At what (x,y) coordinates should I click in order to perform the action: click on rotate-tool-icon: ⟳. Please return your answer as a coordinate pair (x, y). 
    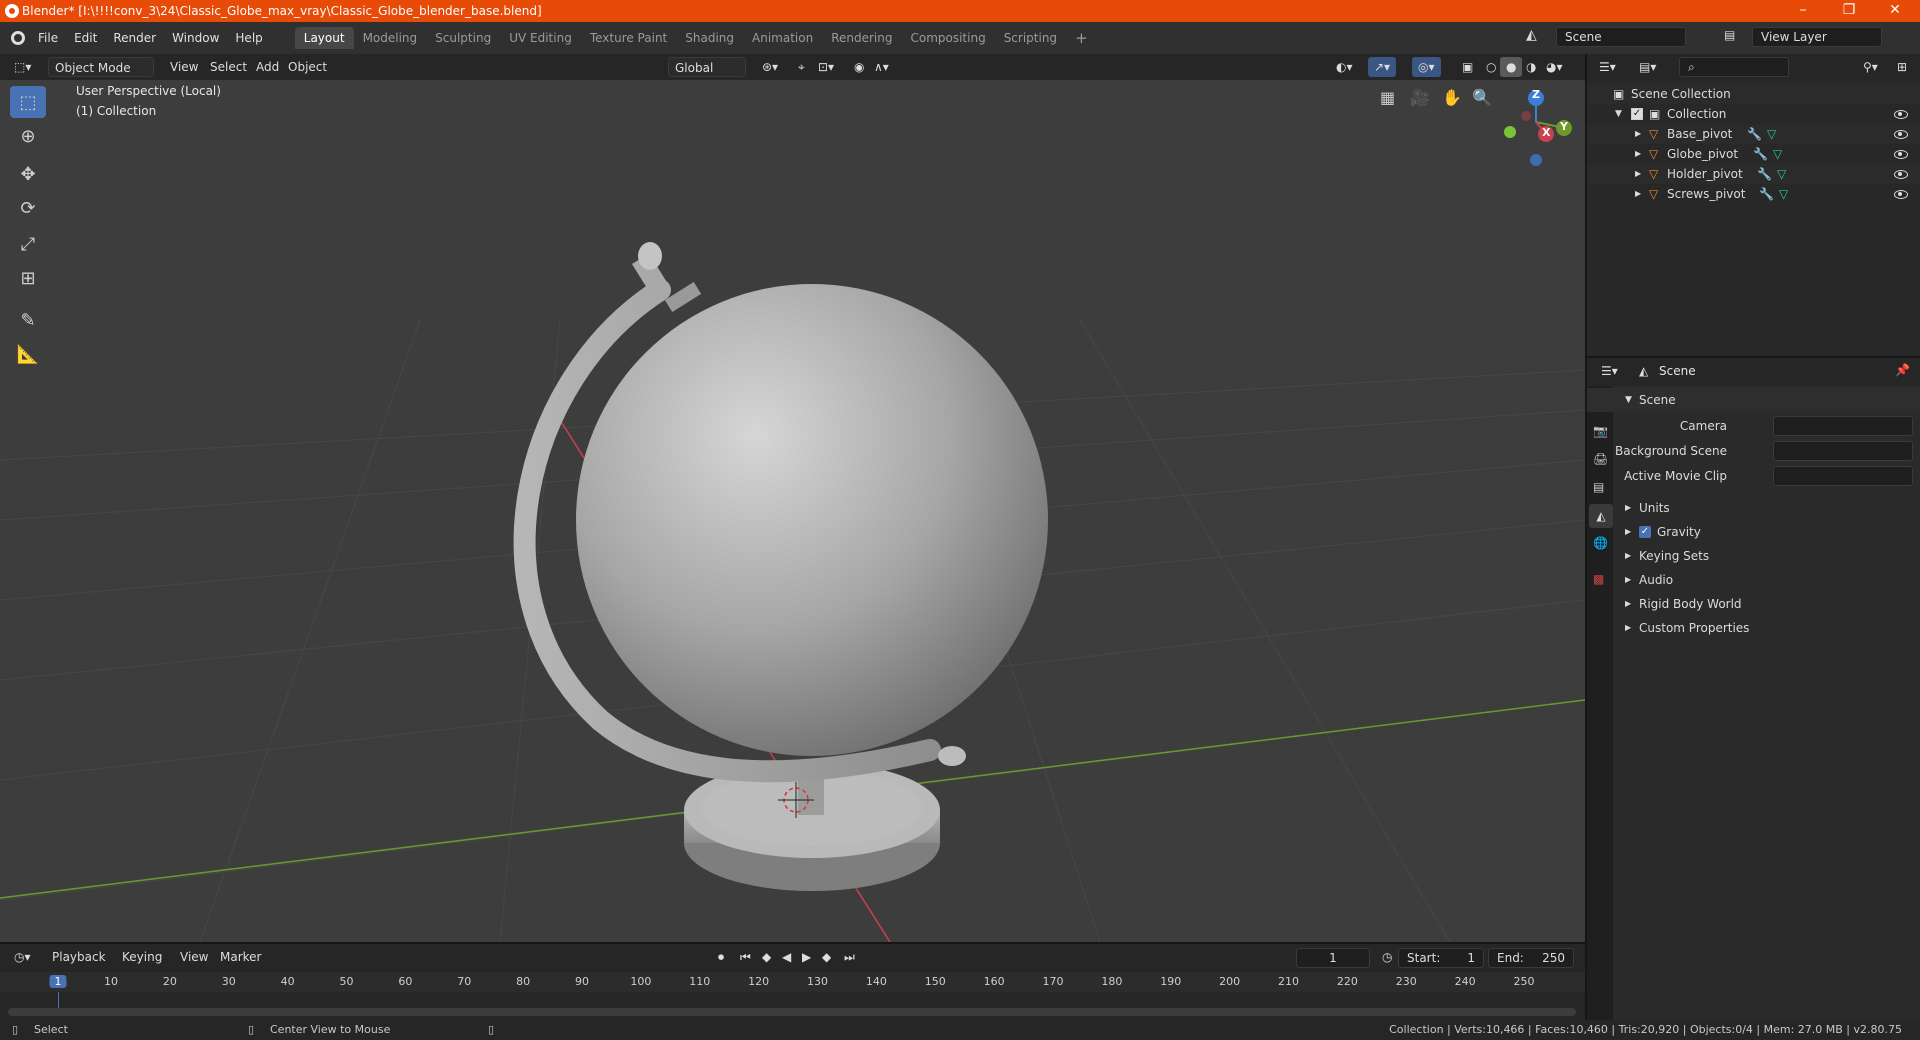
    Looking at the image, I should click on (28, 208).